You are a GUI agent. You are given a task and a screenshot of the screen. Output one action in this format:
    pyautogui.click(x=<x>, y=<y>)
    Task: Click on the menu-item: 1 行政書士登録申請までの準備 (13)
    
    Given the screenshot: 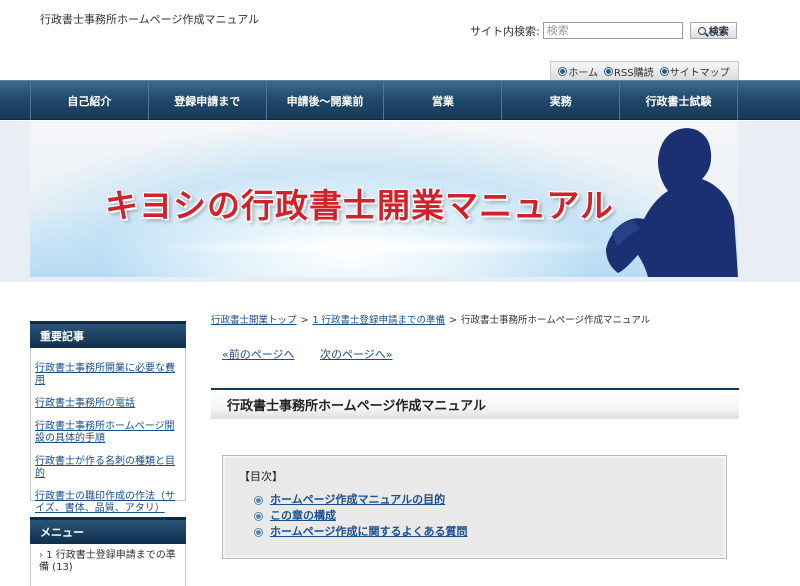 What is the action you would take?
    pyautogui.click(x=109, y=562)
    